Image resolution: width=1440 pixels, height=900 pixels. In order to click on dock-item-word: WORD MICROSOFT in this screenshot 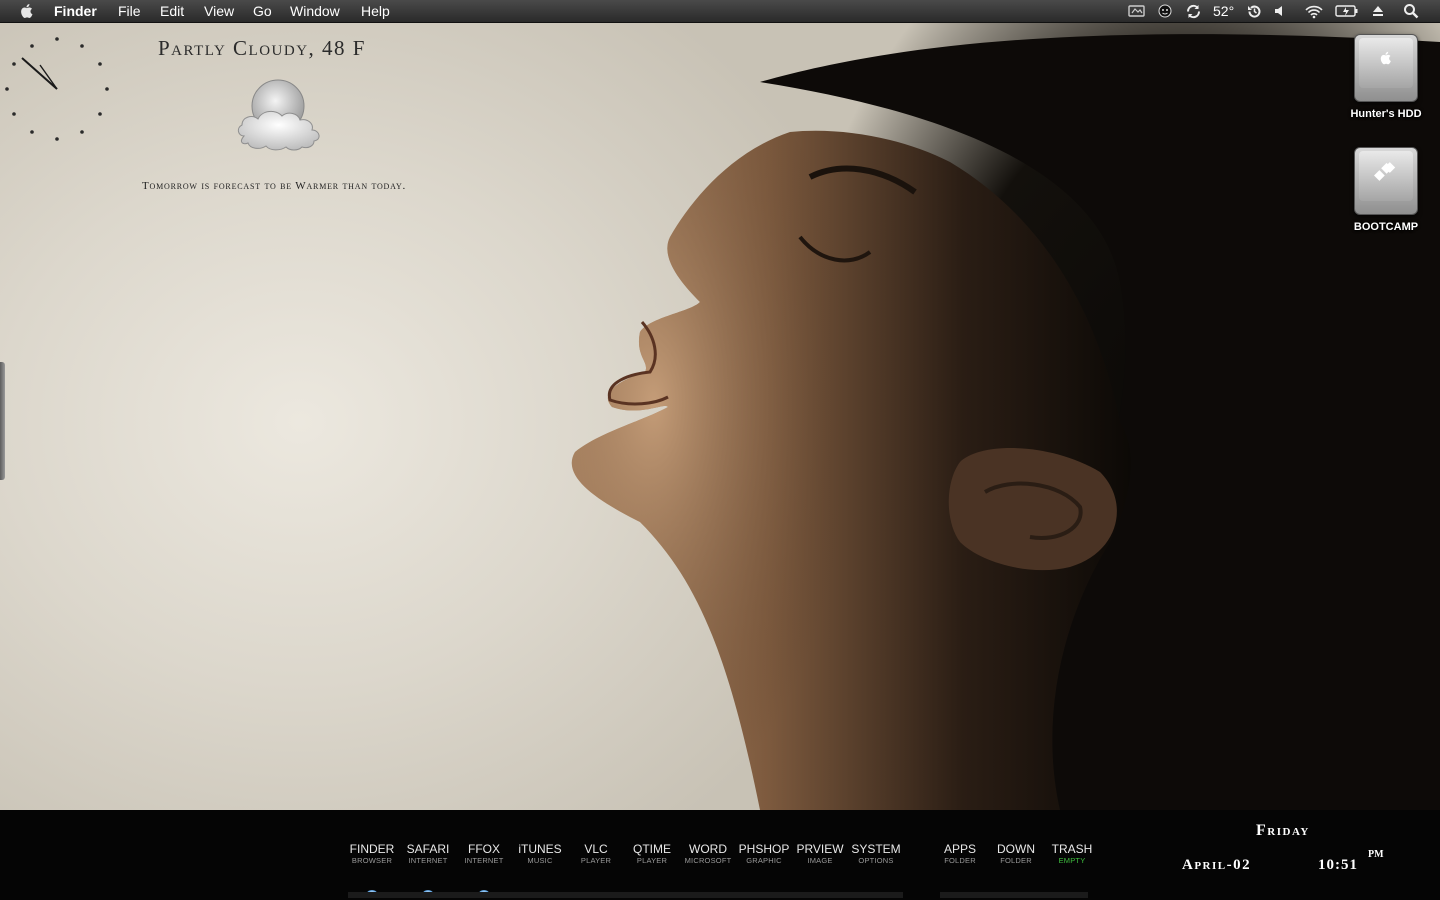, I will do `click(708, 854)`.